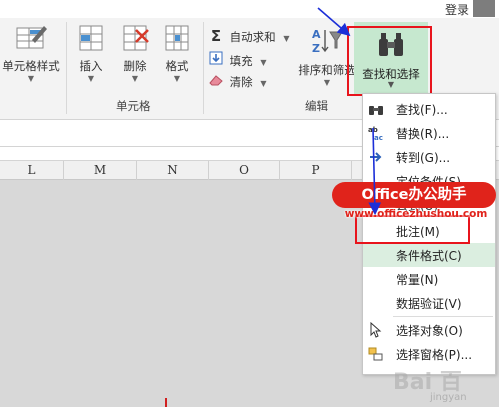 The image size is (499, 407). I want to click on menu-item-select-objects: 选择对象(O), so click(429, 330).